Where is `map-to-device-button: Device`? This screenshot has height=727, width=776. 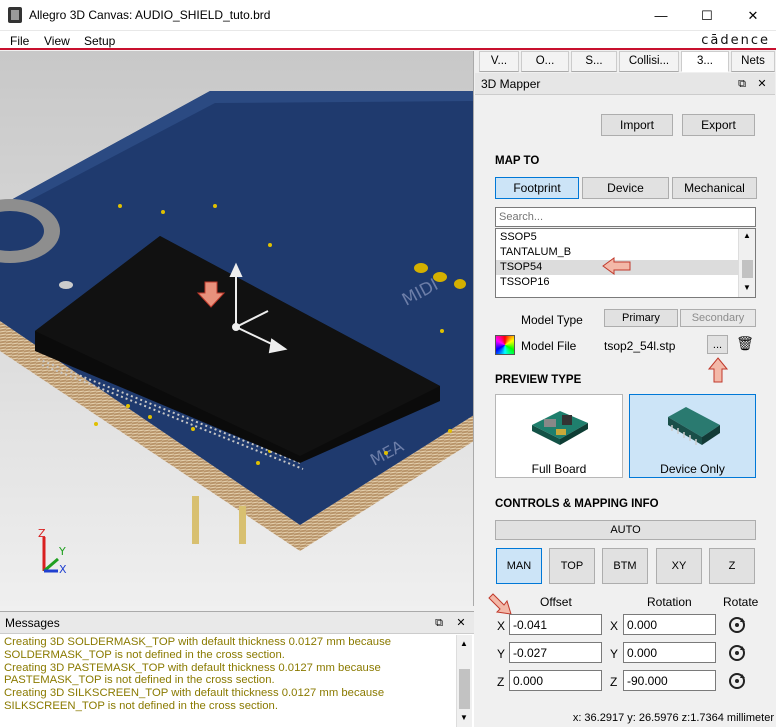
map-to-device-button: Device is located at coordinates (625, 188).